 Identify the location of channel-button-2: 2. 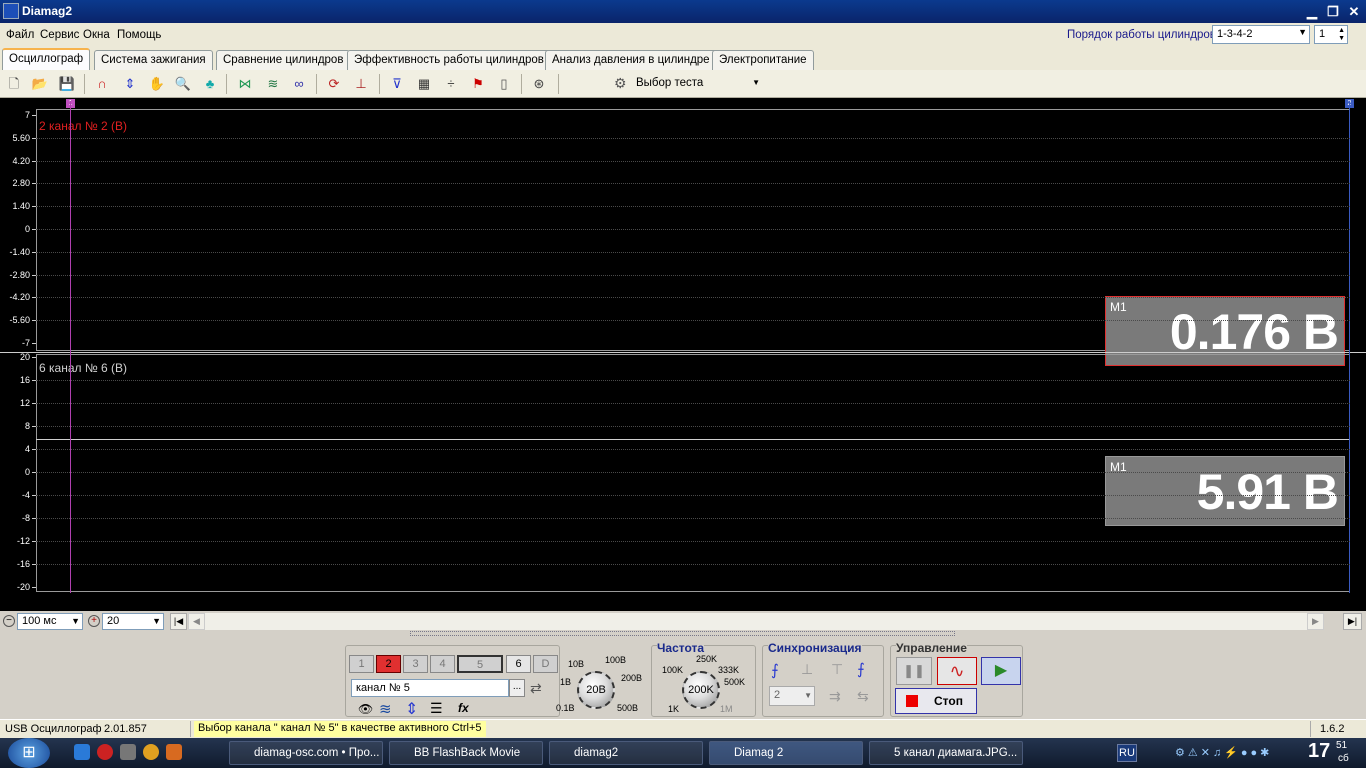
(388, 664).